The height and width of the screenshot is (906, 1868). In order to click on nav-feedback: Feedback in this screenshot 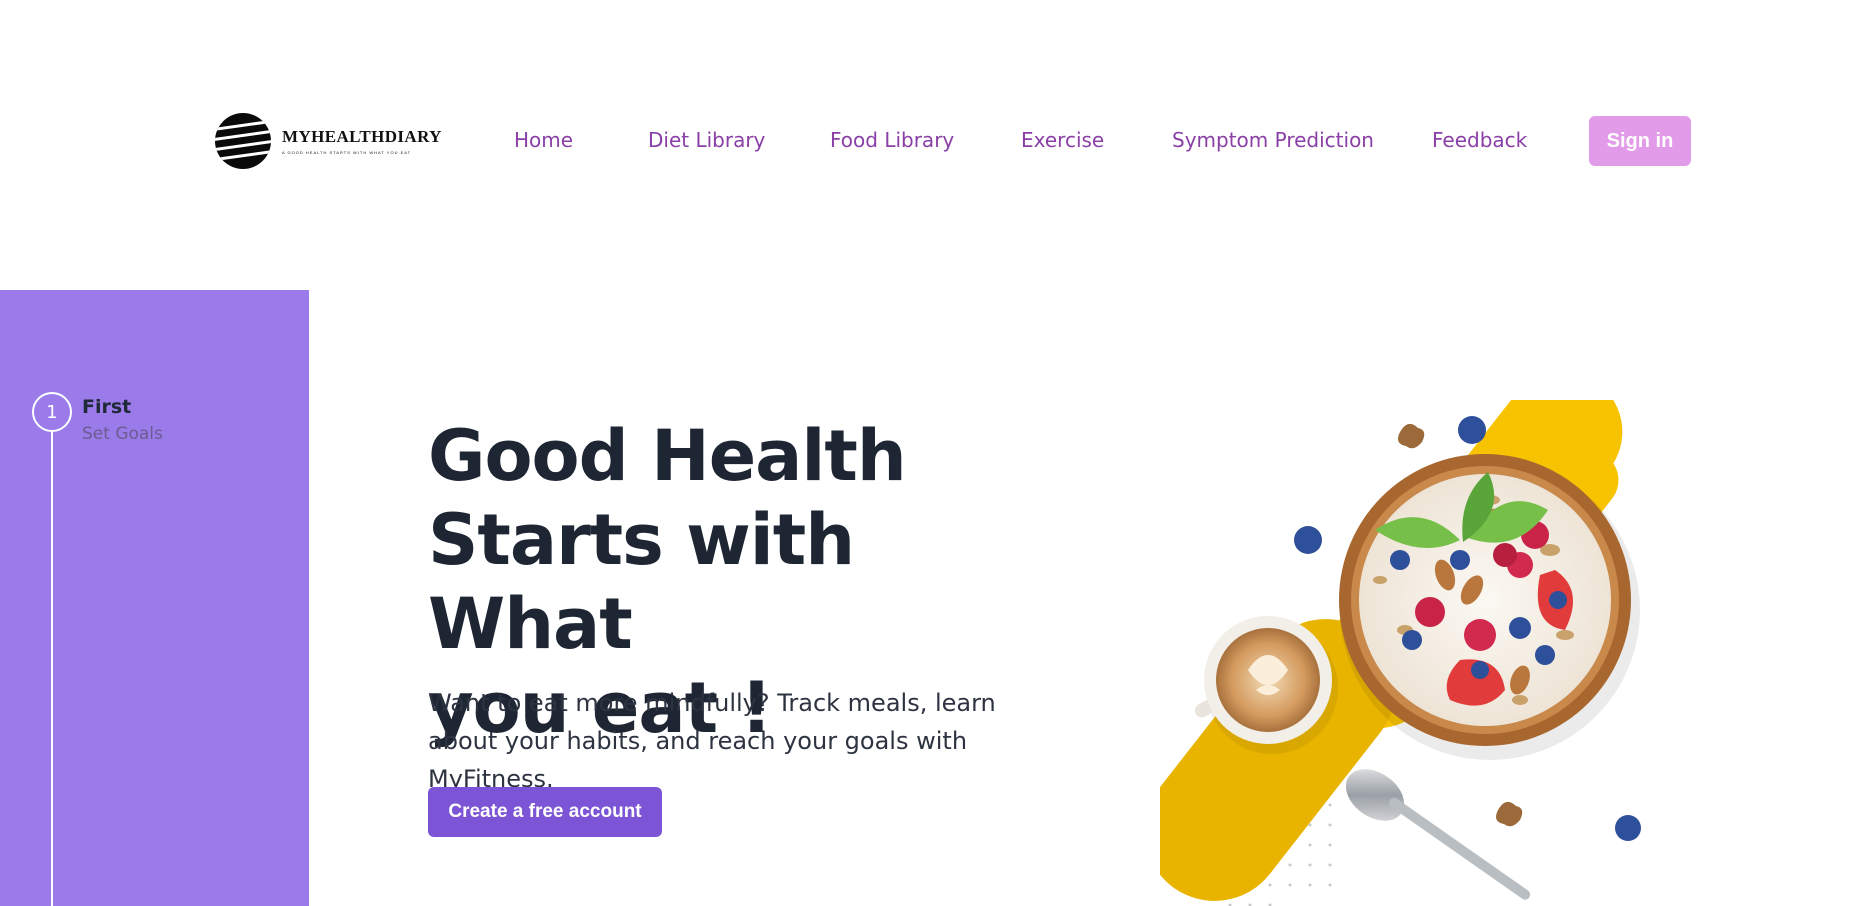, I will do `click(1479, 140)`.